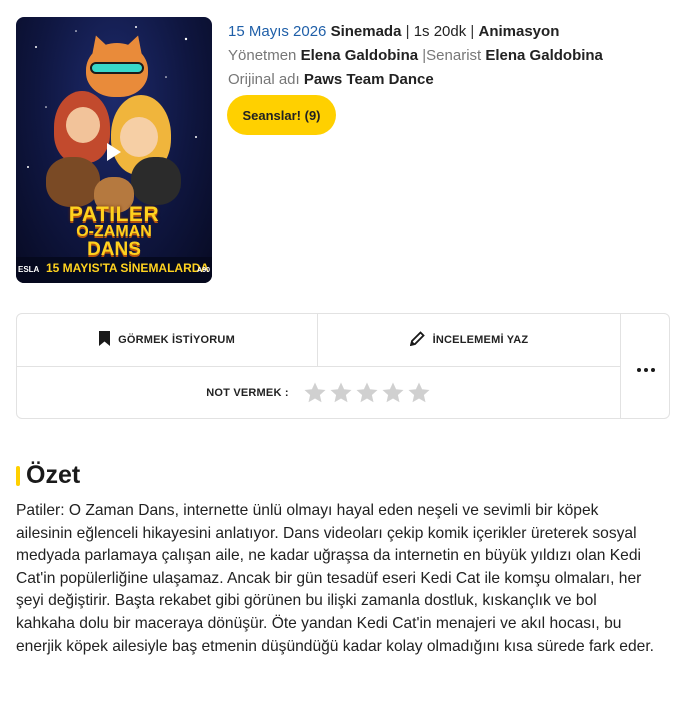  I want to click on original-title-label: Orijinal adı, so click(264, 79).